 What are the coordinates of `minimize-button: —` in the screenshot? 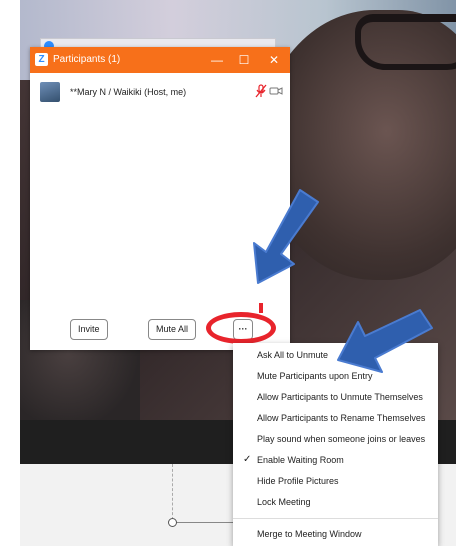 It's located at (217, 60).